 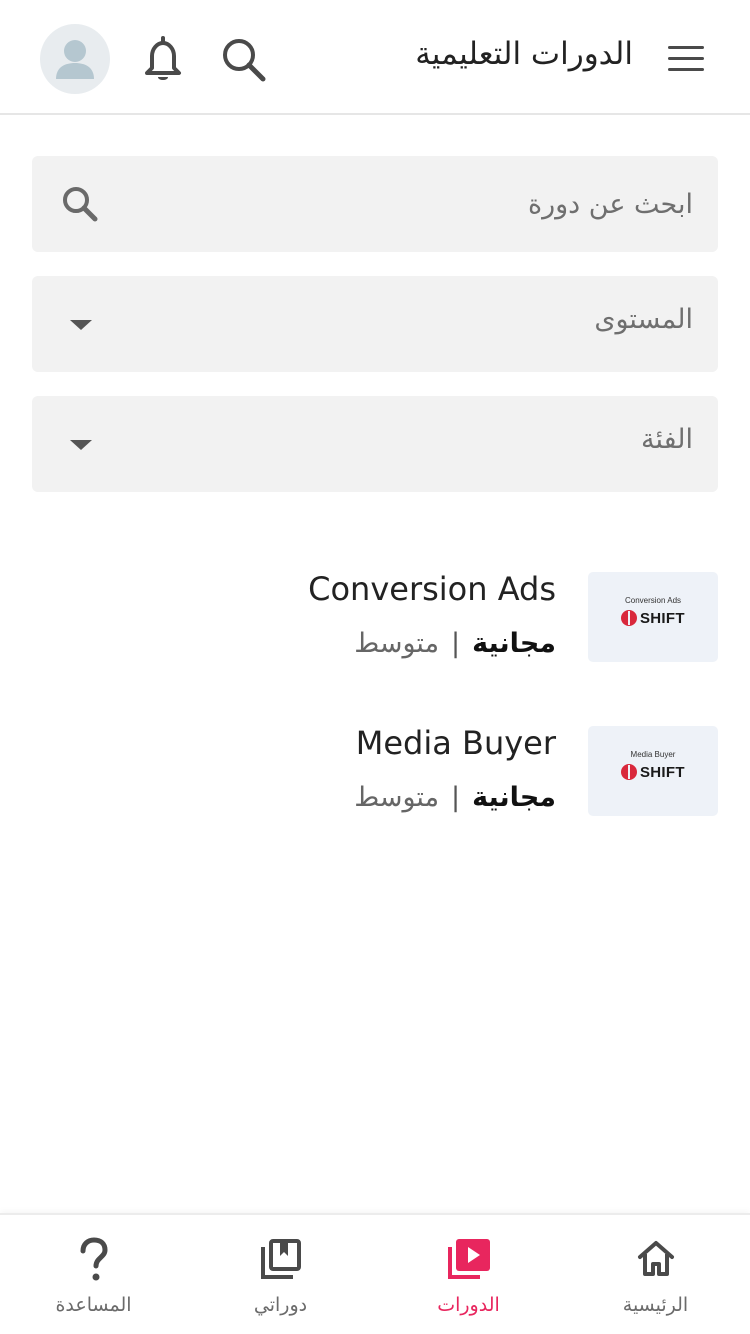 I want to click on nav-item-courses: الدورات, so click(x=468, y=1274).